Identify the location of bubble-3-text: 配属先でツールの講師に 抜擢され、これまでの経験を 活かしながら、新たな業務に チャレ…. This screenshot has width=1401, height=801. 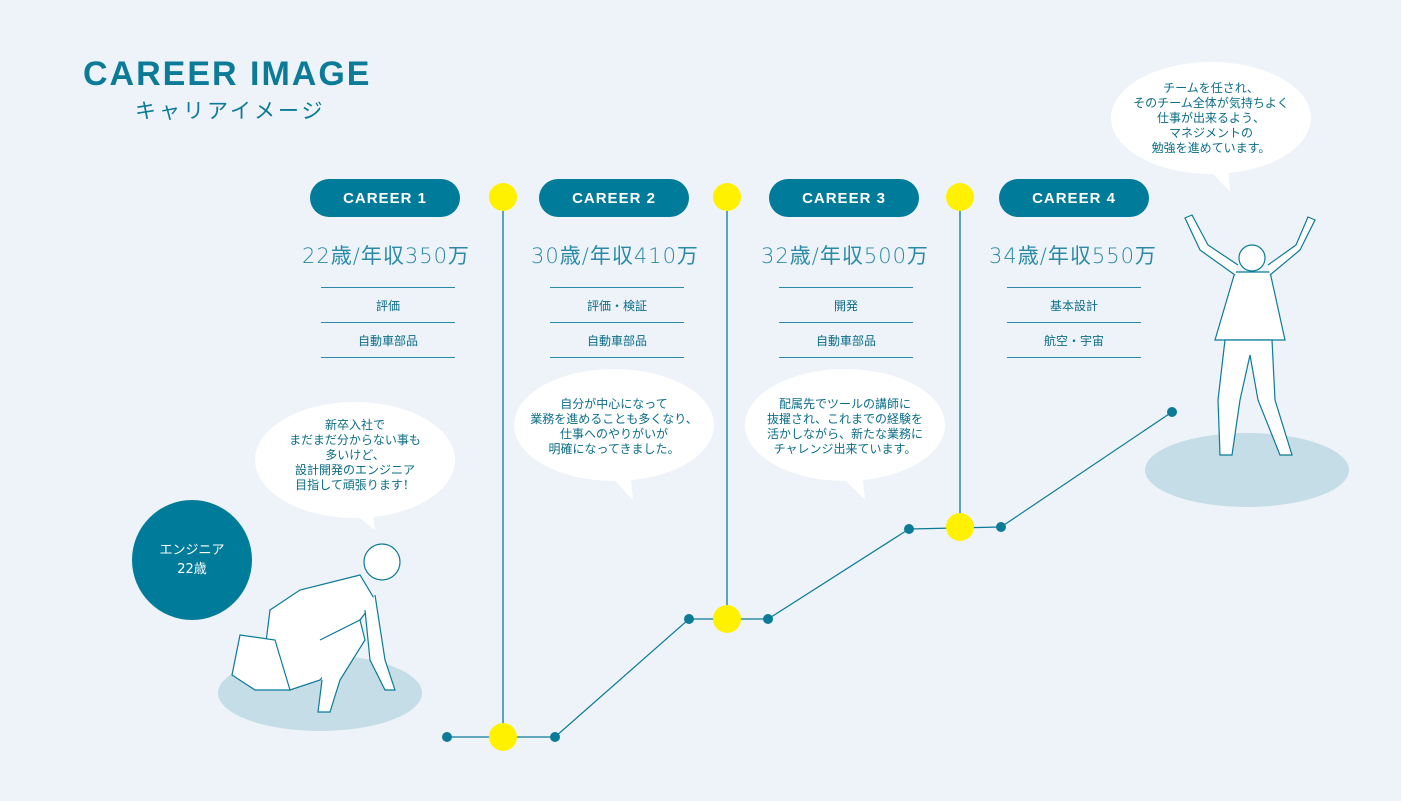
(845, 426).